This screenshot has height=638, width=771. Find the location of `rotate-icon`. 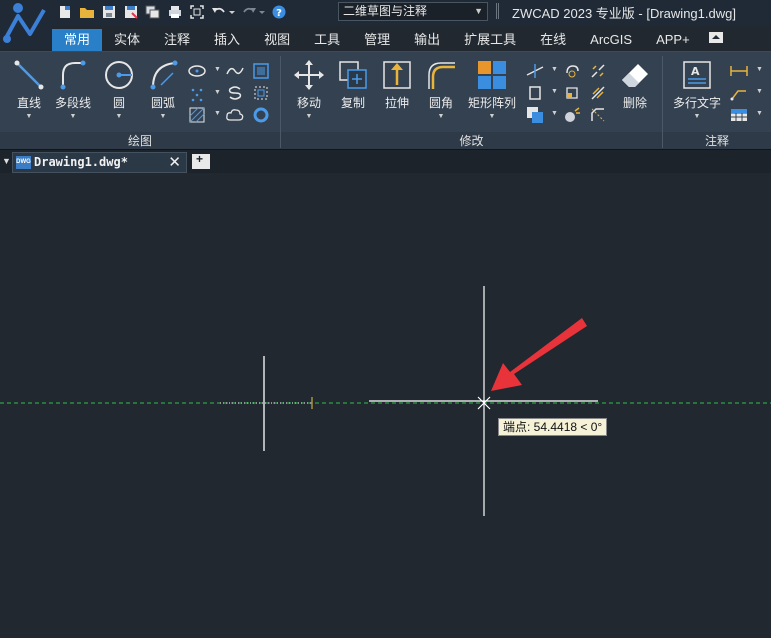

rotate-icon is located at coordinates (572, 71).